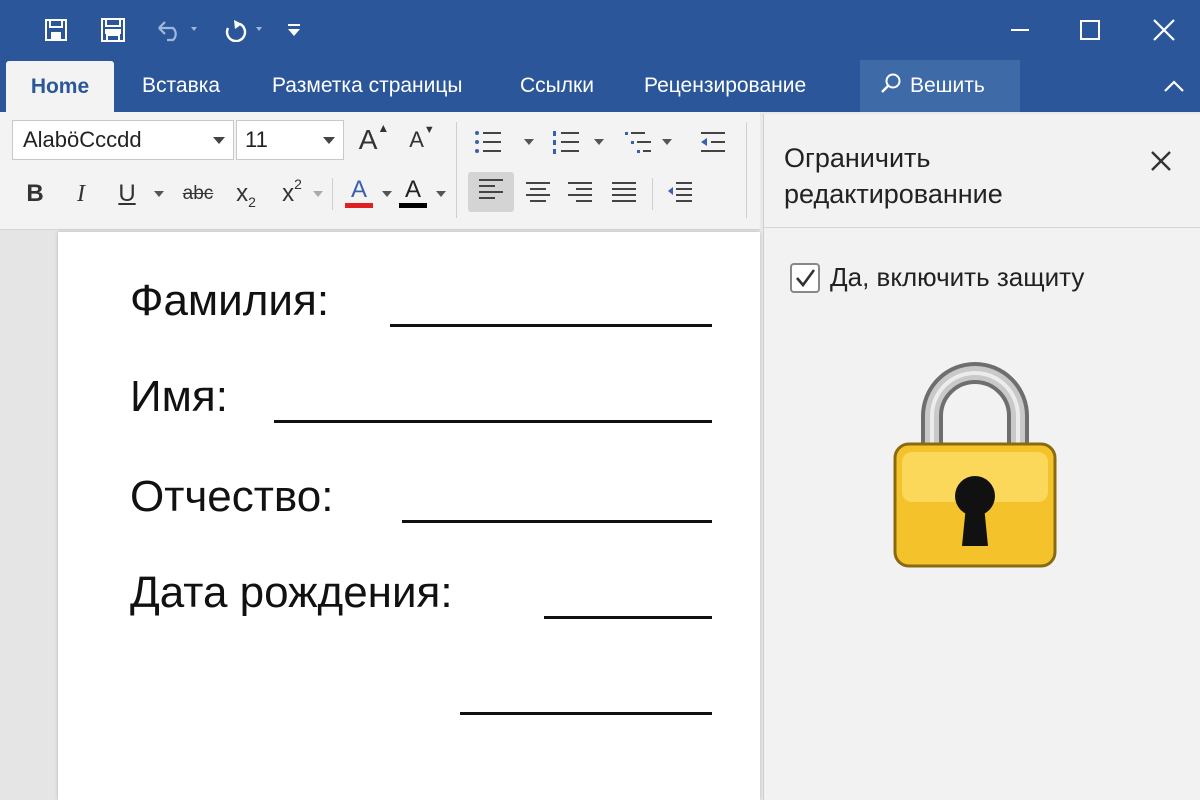 This screenshot has height=800, width=1200. Describe the element at coordinates (412, 189) in the screenshot. I see `highlight-letter: A` at that location.